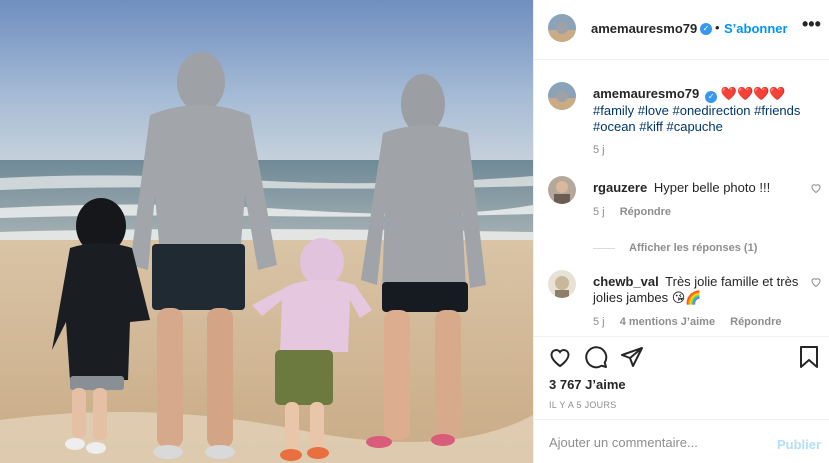 Image resolution: width=829 pixels, height=463 pixels. Describe the element at coordinates (560, 357) in the screenshot. I see `heart-icon` at that location.